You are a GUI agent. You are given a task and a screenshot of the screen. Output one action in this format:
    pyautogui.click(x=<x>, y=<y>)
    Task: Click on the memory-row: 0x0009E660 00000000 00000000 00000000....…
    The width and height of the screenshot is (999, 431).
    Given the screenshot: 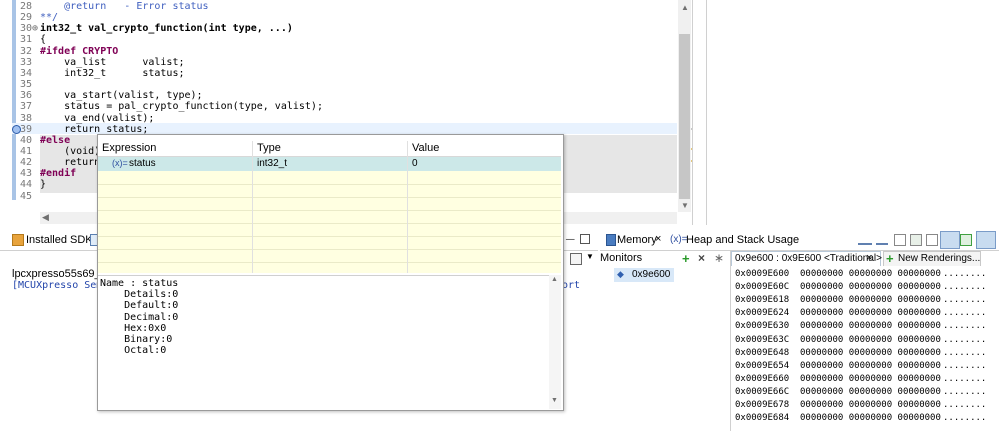 What is the action you would take?
    pyautogui.click(x=865, y=380)
    